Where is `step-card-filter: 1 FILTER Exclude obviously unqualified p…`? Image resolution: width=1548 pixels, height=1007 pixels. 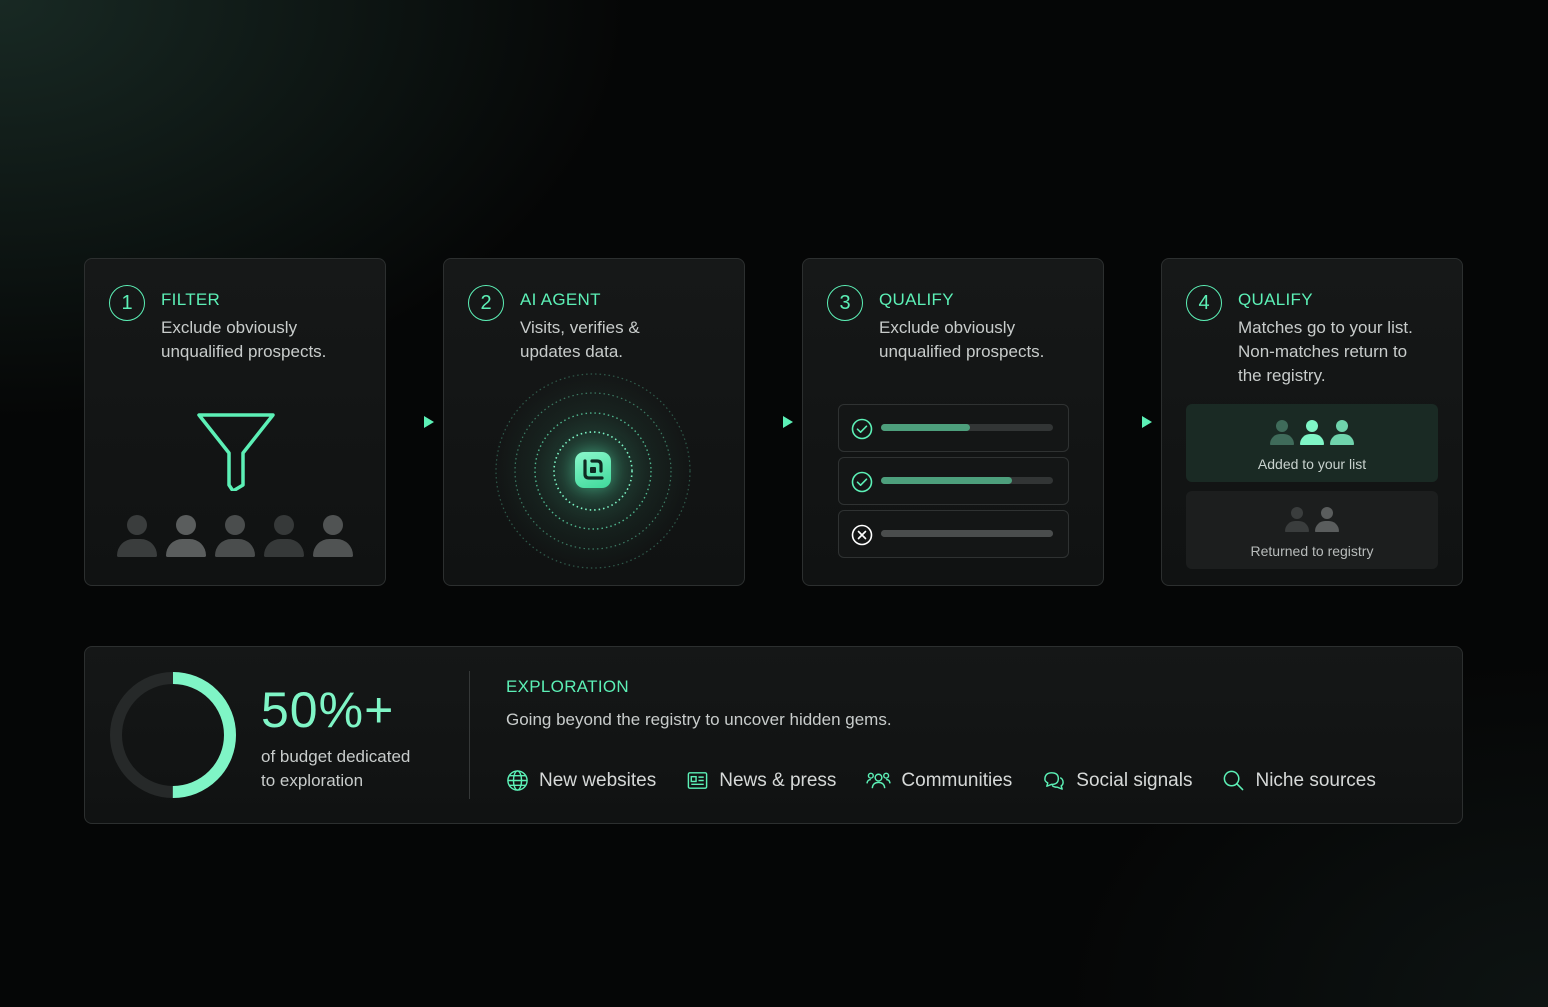 step-card-filter: 1 FILTER Exclude obviously unqualified p… is located at coordinates (235, 422).